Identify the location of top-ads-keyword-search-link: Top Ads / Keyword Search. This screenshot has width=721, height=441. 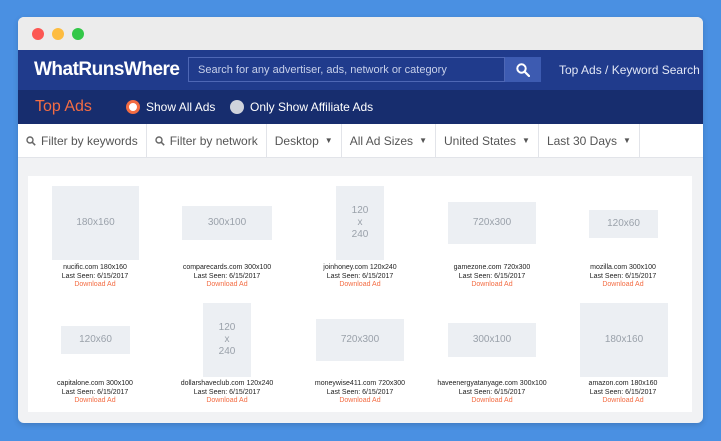
(629, 70).